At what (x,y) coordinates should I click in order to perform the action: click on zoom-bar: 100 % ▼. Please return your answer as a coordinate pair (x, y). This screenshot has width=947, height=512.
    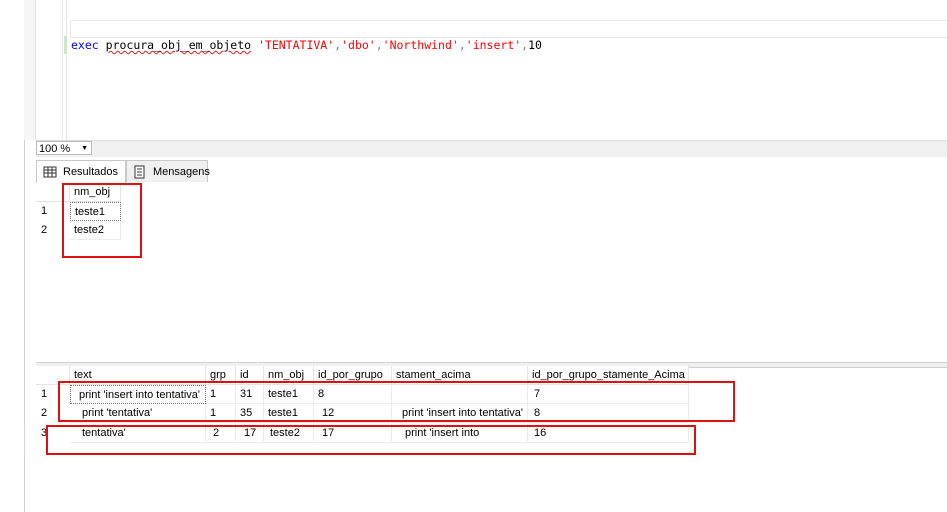
    Looking at the image, I should click on (491, 149).